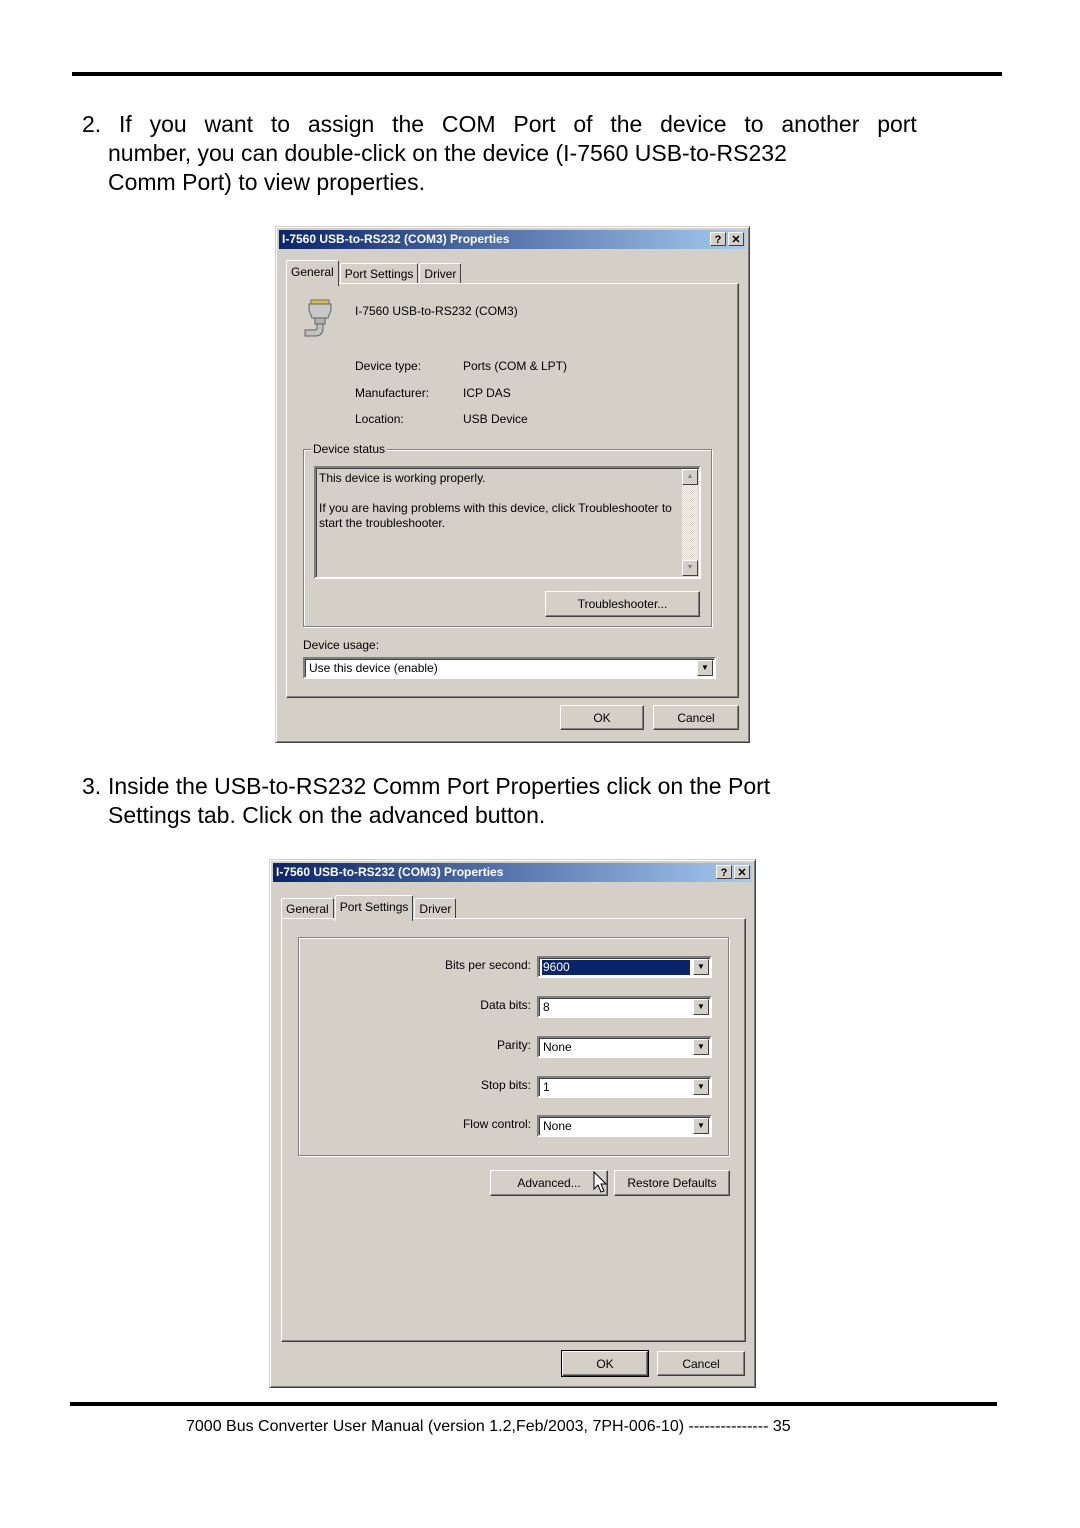  Describe the element at coordinates (624, 1047) in the screenshot. I see `parity-select: None ▼` at that location.